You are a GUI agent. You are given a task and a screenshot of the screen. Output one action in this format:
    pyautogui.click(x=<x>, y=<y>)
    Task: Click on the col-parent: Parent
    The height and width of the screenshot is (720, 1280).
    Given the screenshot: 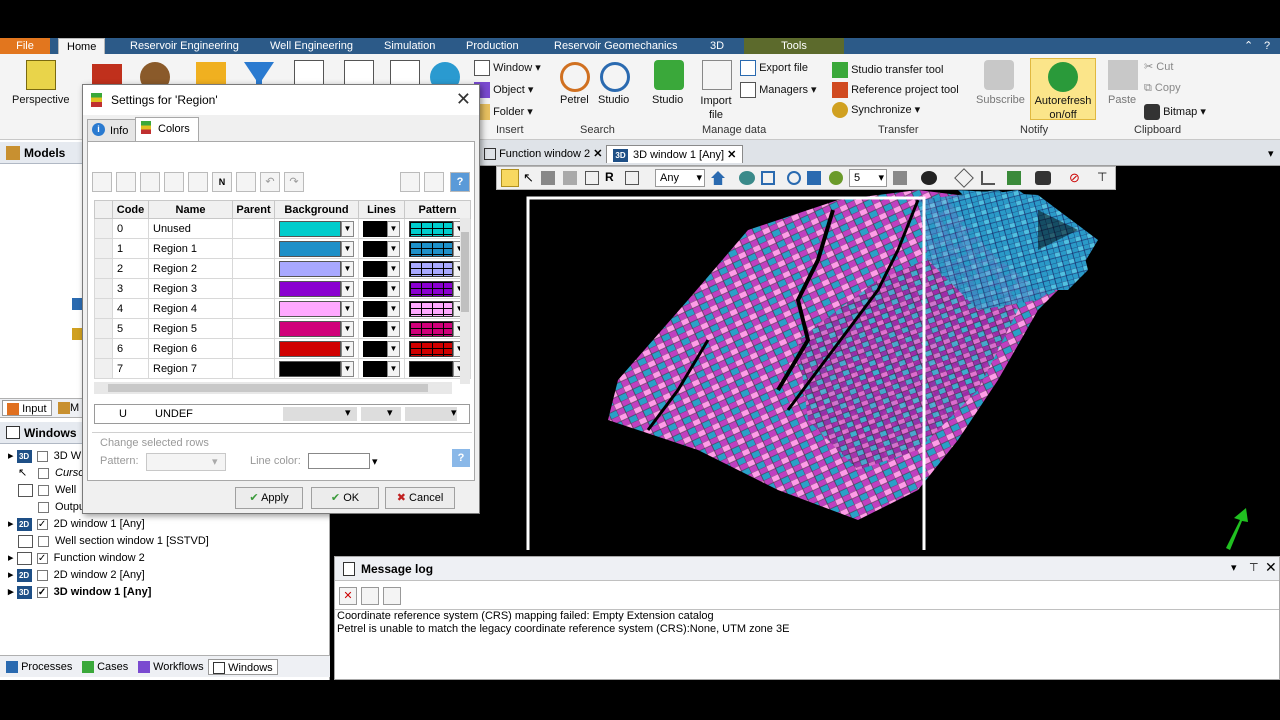 What is the action you would take?
    pyautogui.click(x=253, y=209)
    